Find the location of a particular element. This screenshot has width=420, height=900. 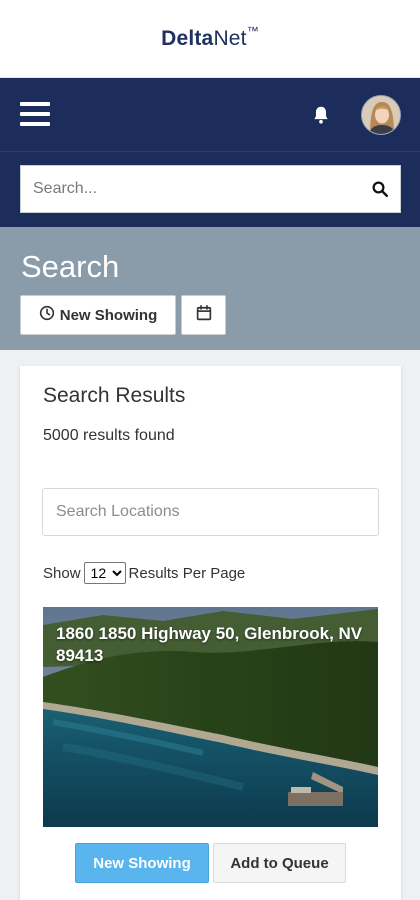

search-box is located at coordinates (210, 189).